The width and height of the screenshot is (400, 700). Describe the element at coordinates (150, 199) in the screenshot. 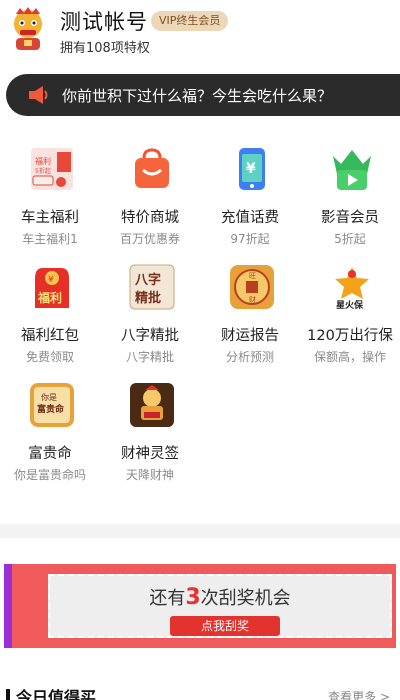

I see `service-special-mall: 特价商城 百万优惠券` at that location.